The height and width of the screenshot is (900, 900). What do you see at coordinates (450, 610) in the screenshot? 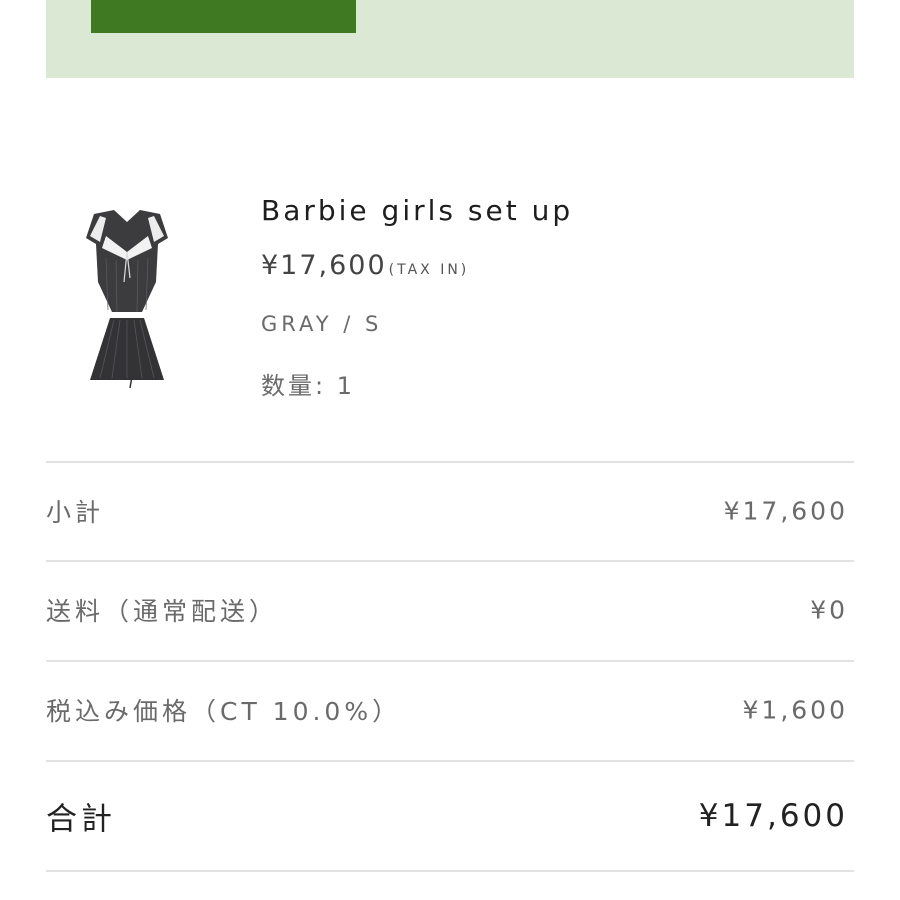
I see `shipping-row: 送料（通常配送） ¥0` at bounding box center [450, 610].